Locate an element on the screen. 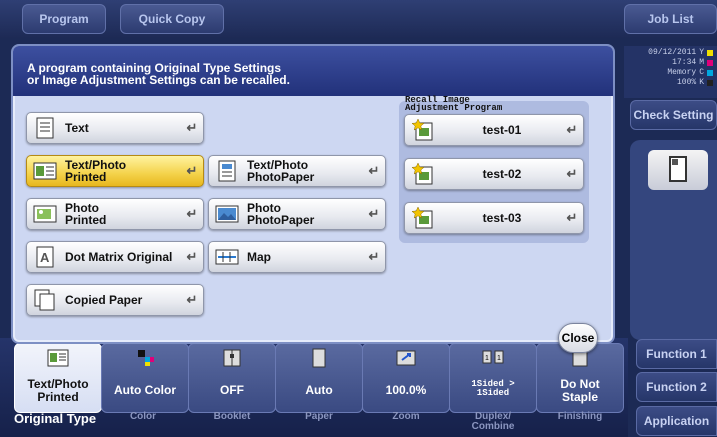 This screenshot has width=717, height=437. duplex-combine-tile: 11 1Sided >1Sided is located at coordinates (493, 378).